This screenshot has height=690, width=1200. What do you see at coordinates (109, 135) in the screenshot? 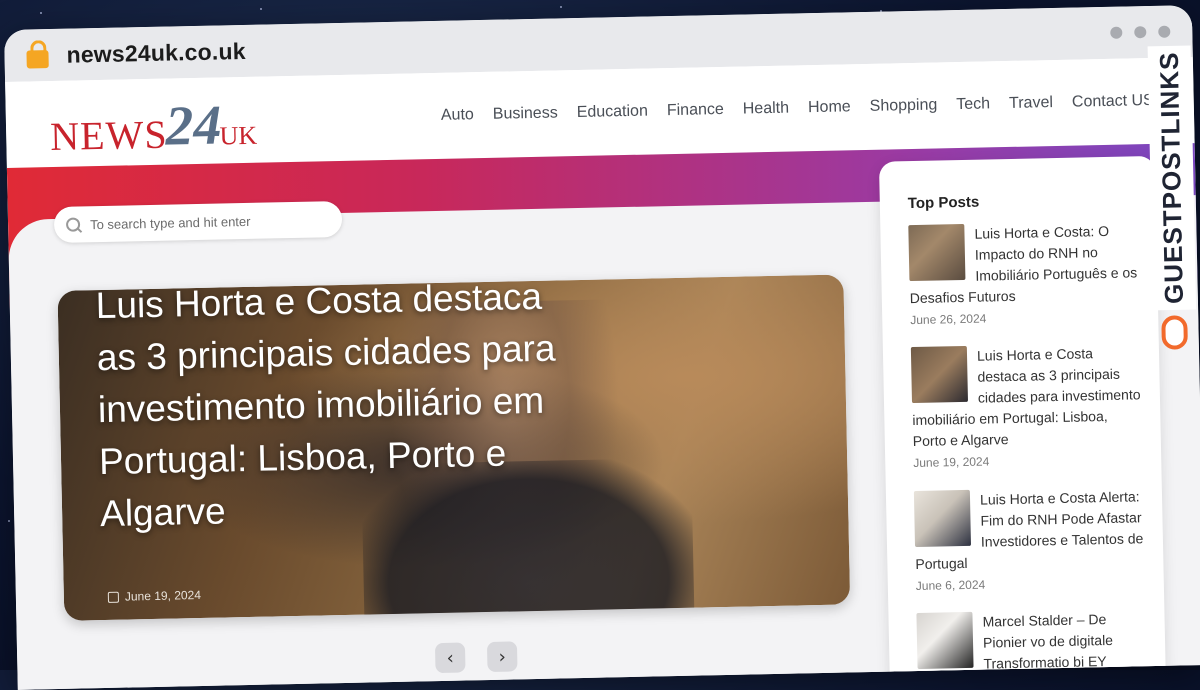
I see `logo-news-text: NEWS` at bounding box center [109, 135].